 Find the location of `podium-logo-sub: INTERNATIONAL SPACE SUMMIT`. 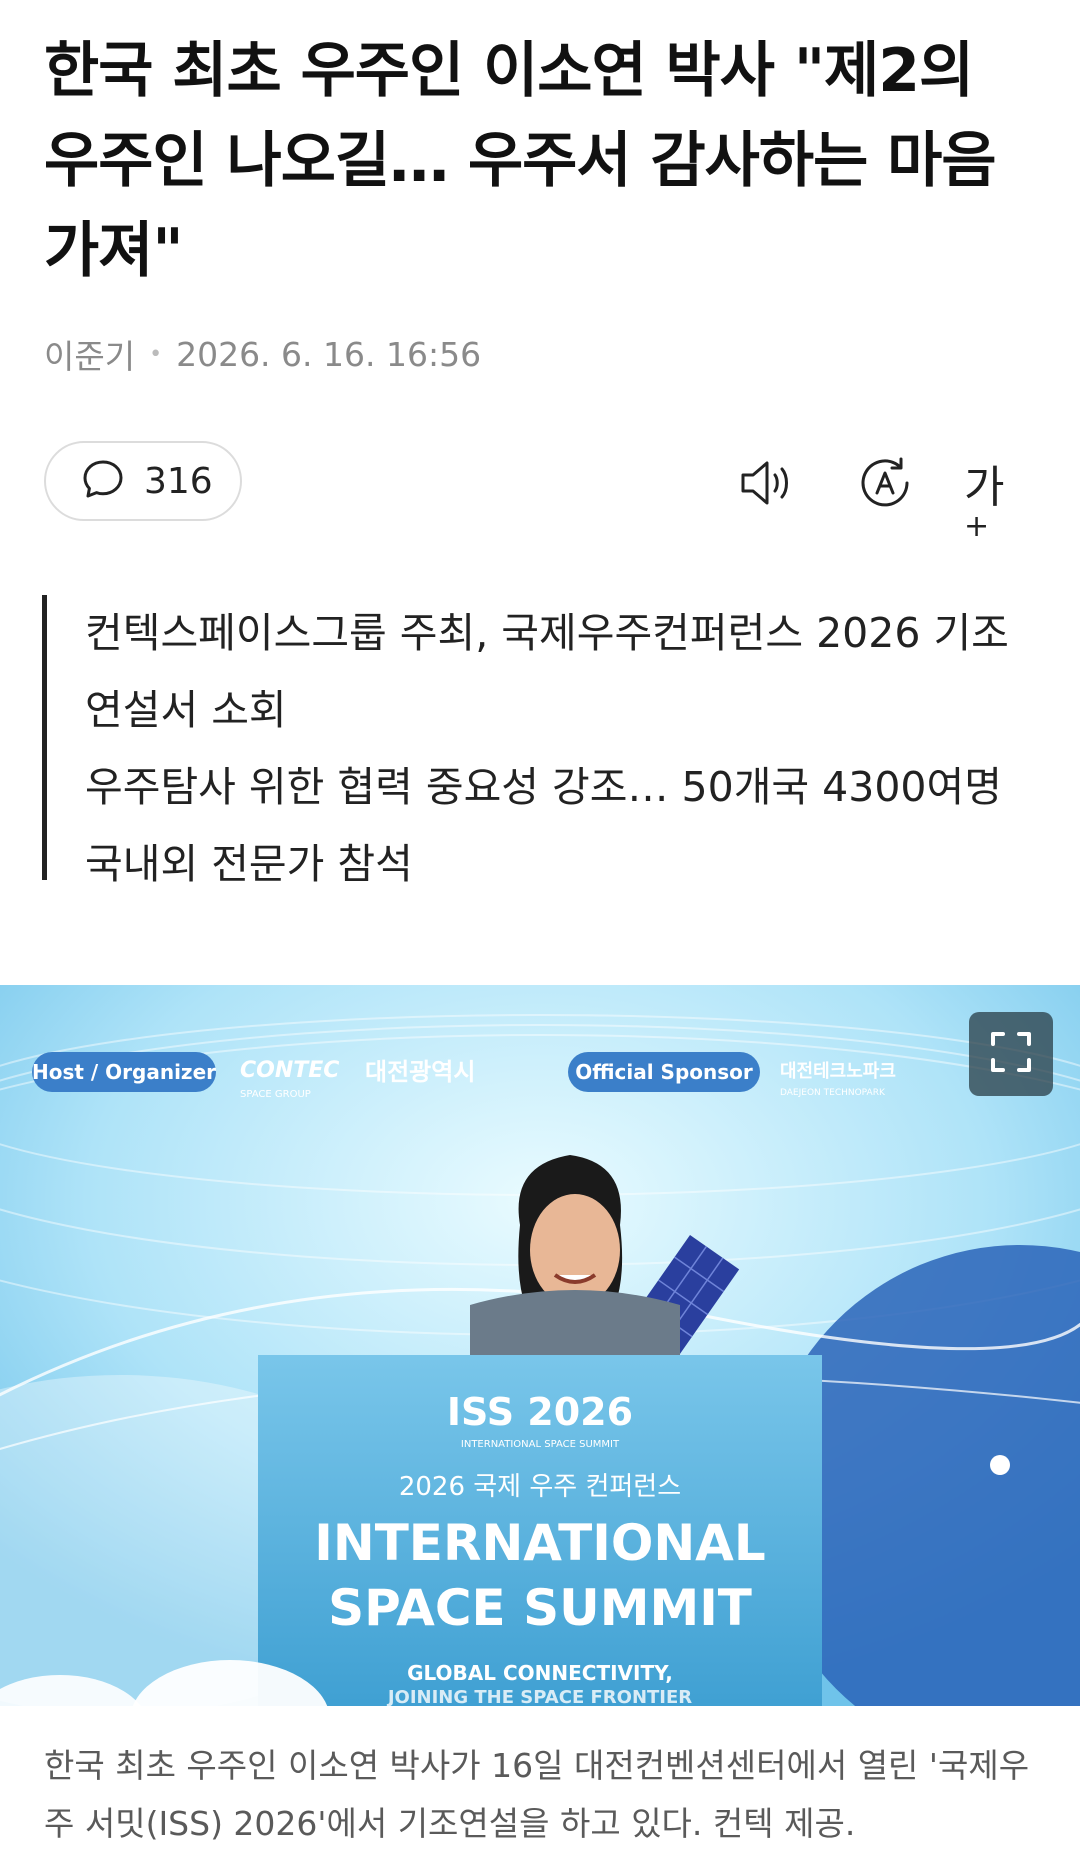

podium-logo-sub: INTERNATIONAL SPACE SUMMIT is located at coordinates (540, 1444).